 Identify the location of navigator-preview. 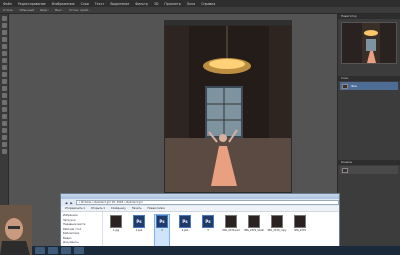
(369, 43).